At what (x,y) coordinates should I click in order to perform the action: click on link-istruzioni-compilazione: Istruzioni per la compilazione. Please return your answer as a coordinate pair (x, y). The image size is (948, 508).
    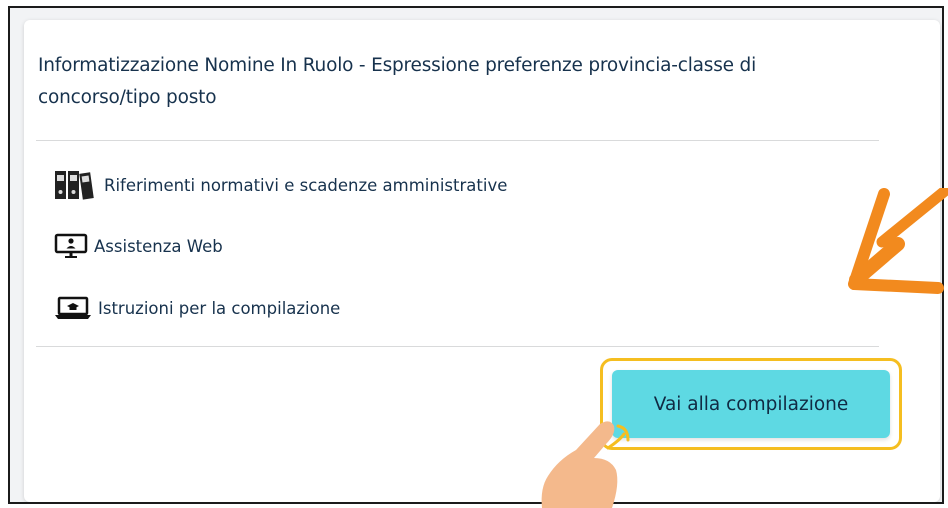
    Looking at the image, I should click on (197, 308).